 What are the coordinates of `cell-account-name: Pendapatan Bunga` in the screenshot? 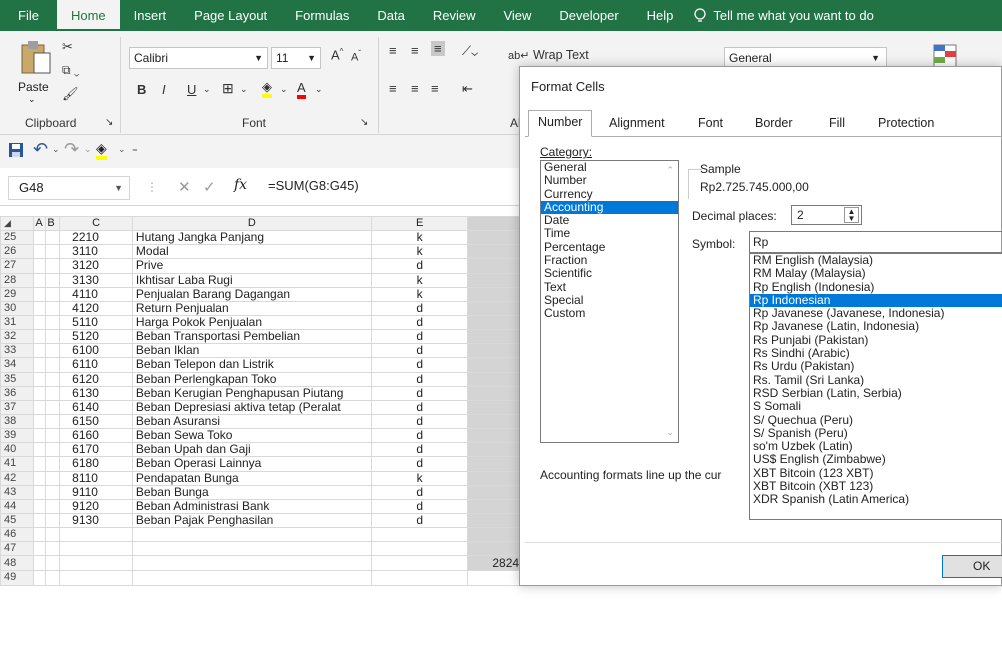 It's located at (251, 478).